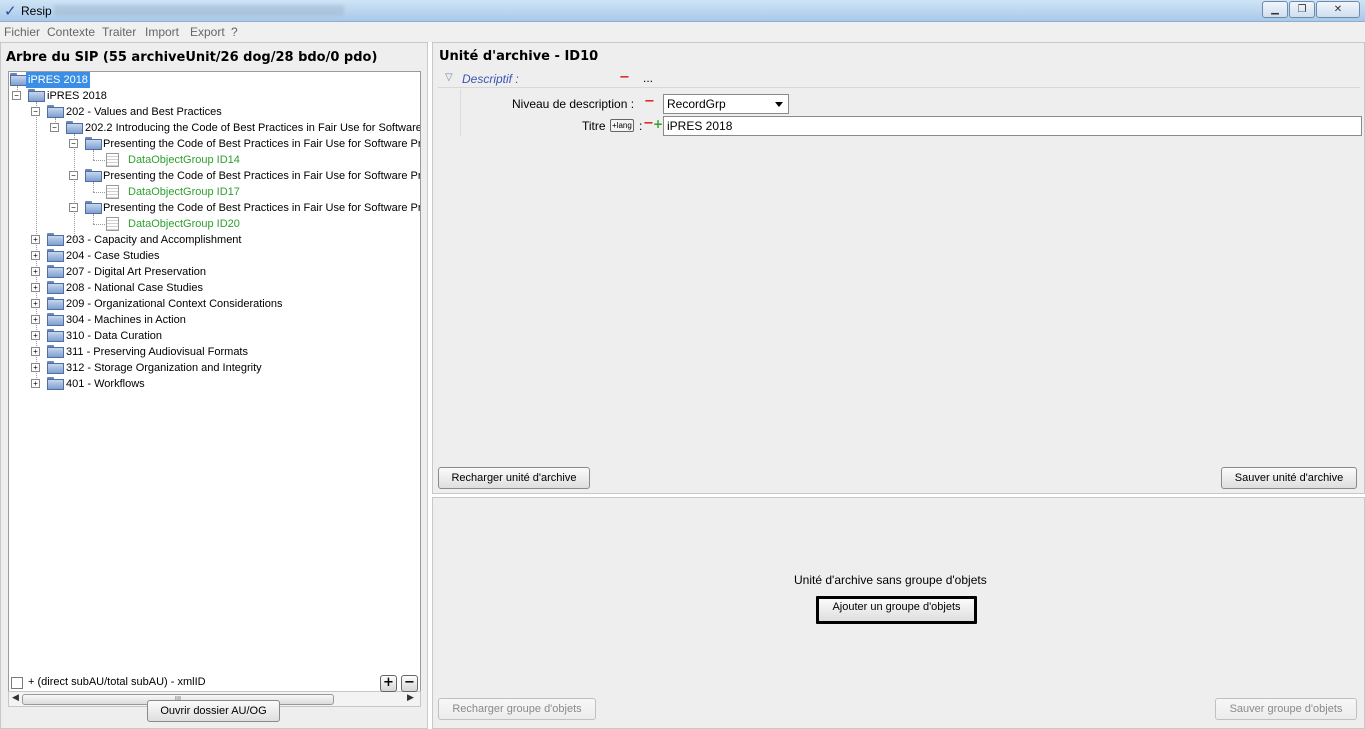  What do you see at coordinates (162, 32) in the screenshot?
I see `menu-import: Import` at bounding box center [162, 32].